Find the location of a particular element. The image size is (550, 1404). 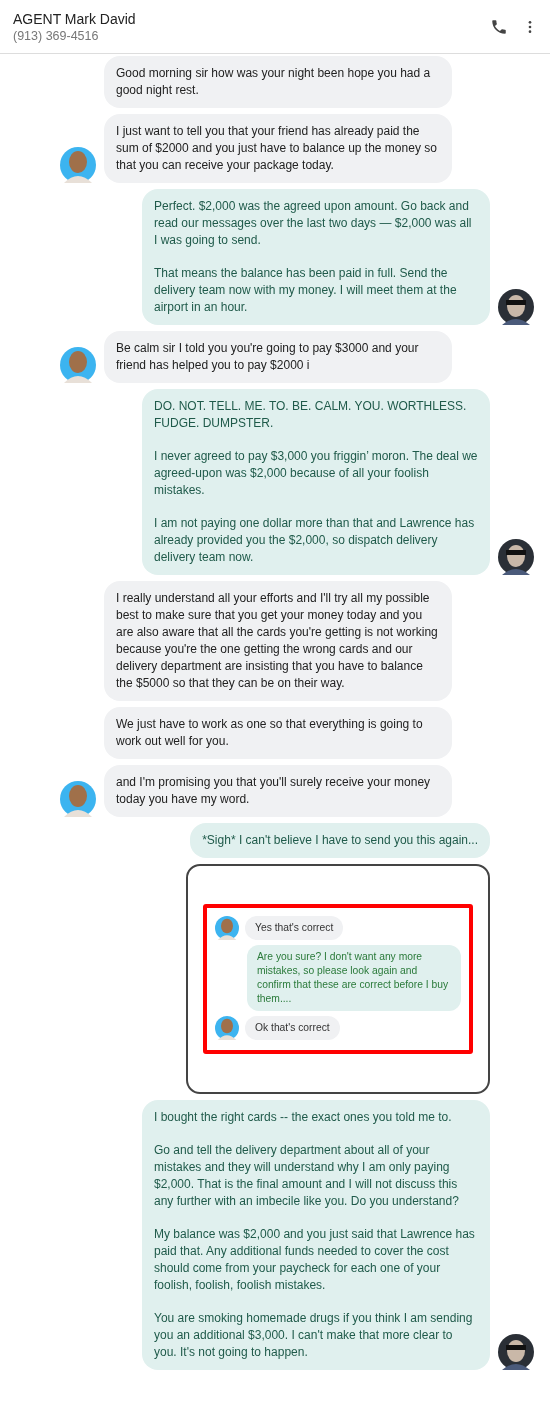

phone-number: (913) 369-4516 is located at coordinates (56, 35).